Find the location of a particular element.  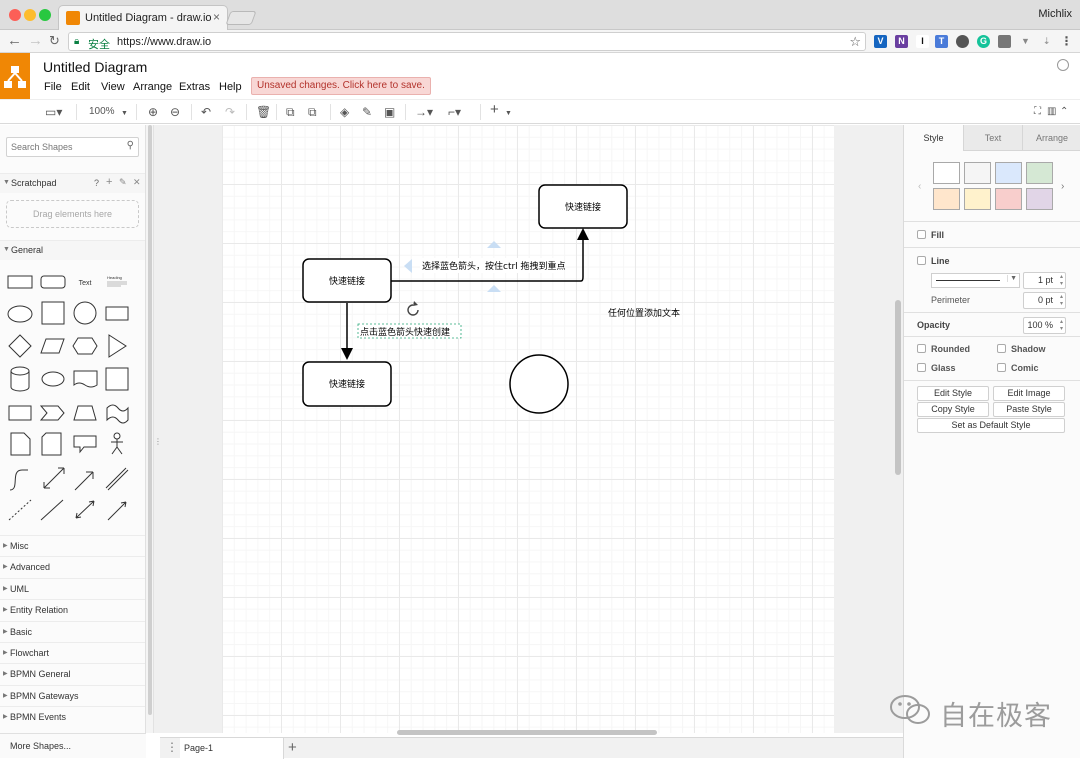

internal-storage-shape is located at coordinates (117, 379).